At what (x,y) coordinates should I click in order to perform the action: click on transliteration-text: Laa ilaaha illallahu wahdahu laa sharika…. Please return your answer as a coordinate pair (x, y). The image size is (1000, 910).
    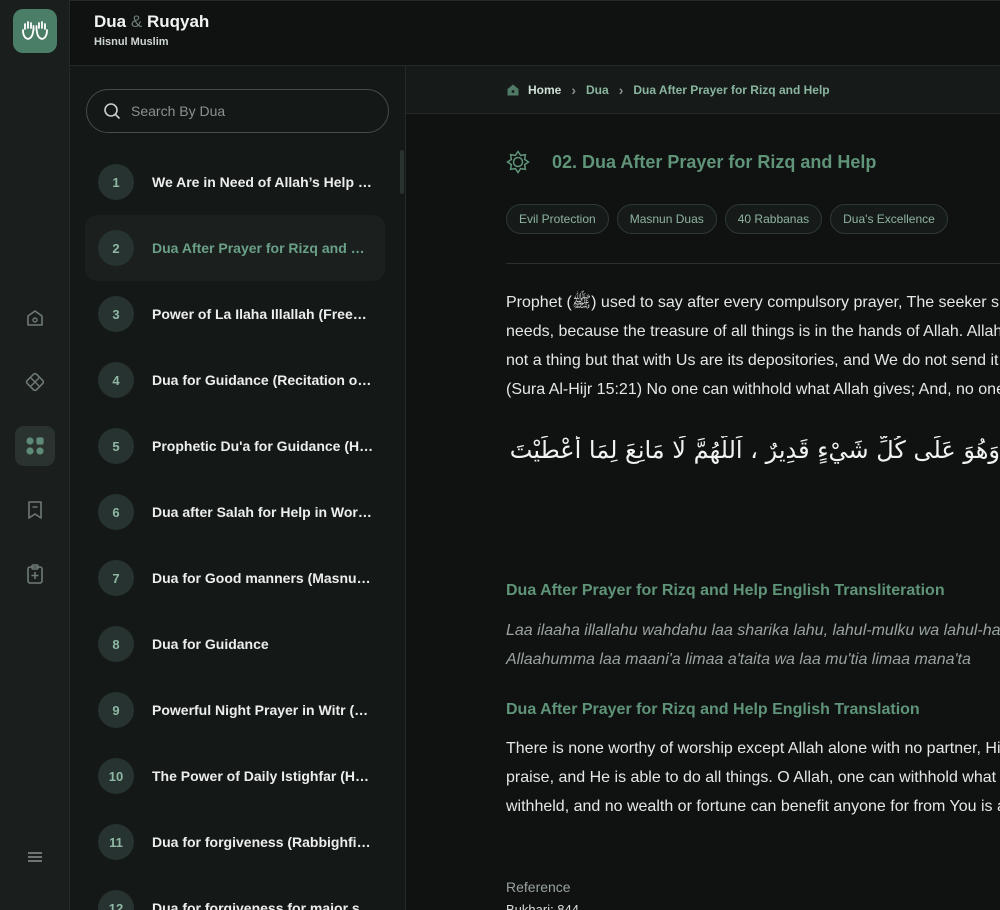
    Looking at the image, I should click on (753, 645).